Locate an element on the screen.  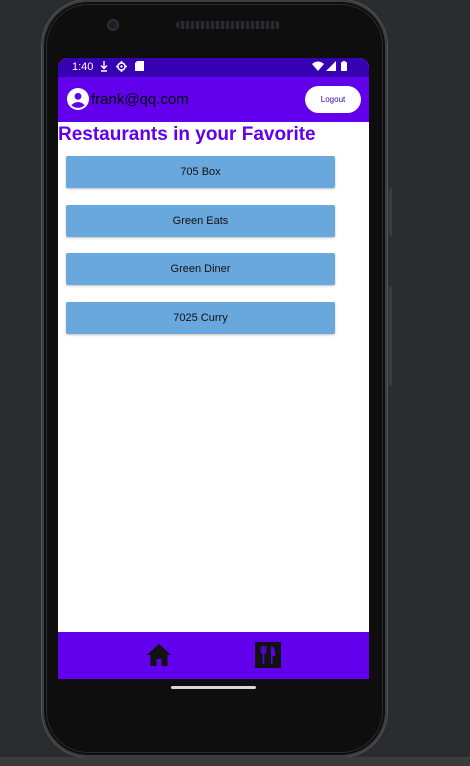
battery-icon is located at coordinates (344, 68).